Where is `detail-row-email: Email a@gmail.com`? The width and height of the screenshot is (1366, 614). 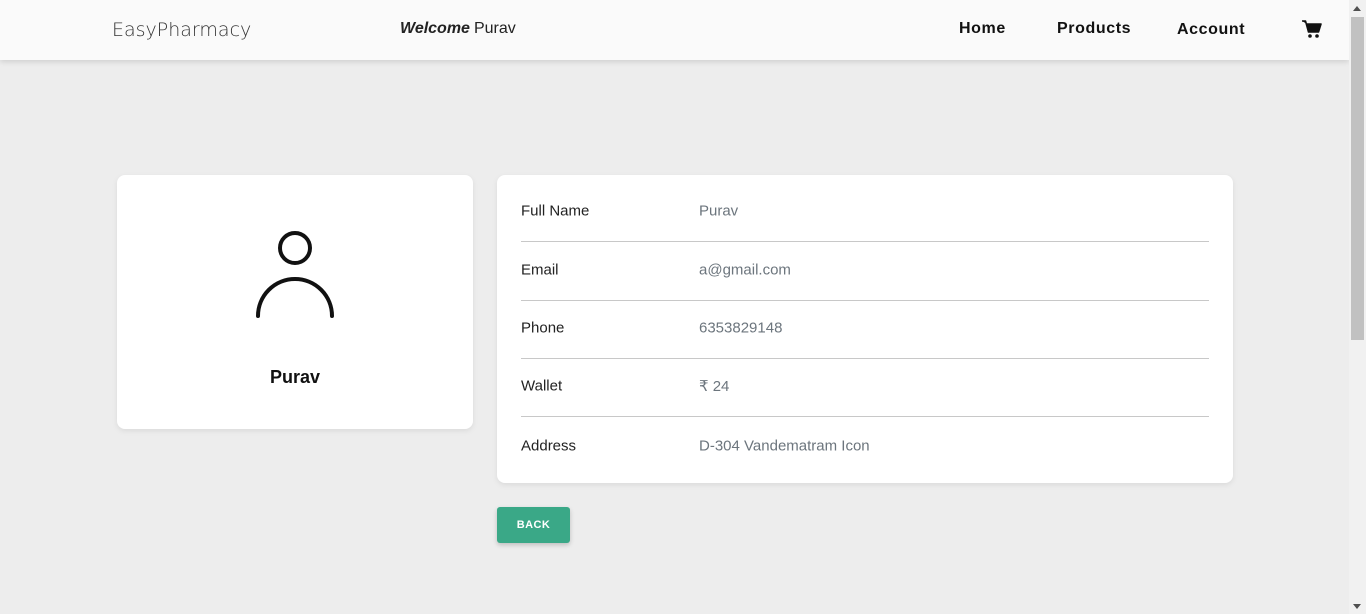
detail-row-email: Email a@gmail.com is located at coordinates (865, 271).